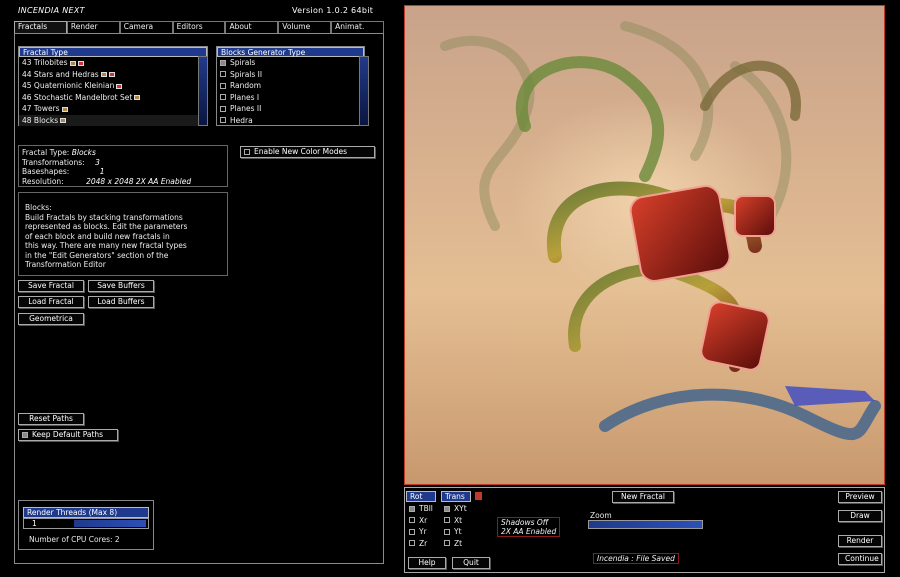 The height and width of the screenshot is (577, 900). I want to click on rot-option: Yr, so click(422, 532).